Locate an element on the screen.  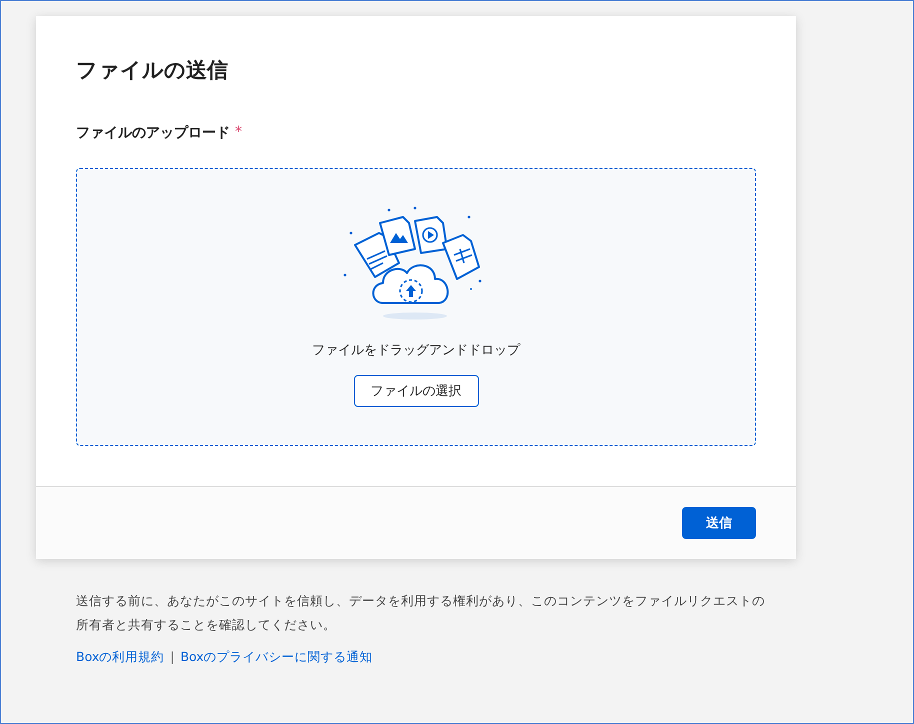
drop-instruction: ファイルをドラッグアンドドロップ is located at coordinates (416, 350).